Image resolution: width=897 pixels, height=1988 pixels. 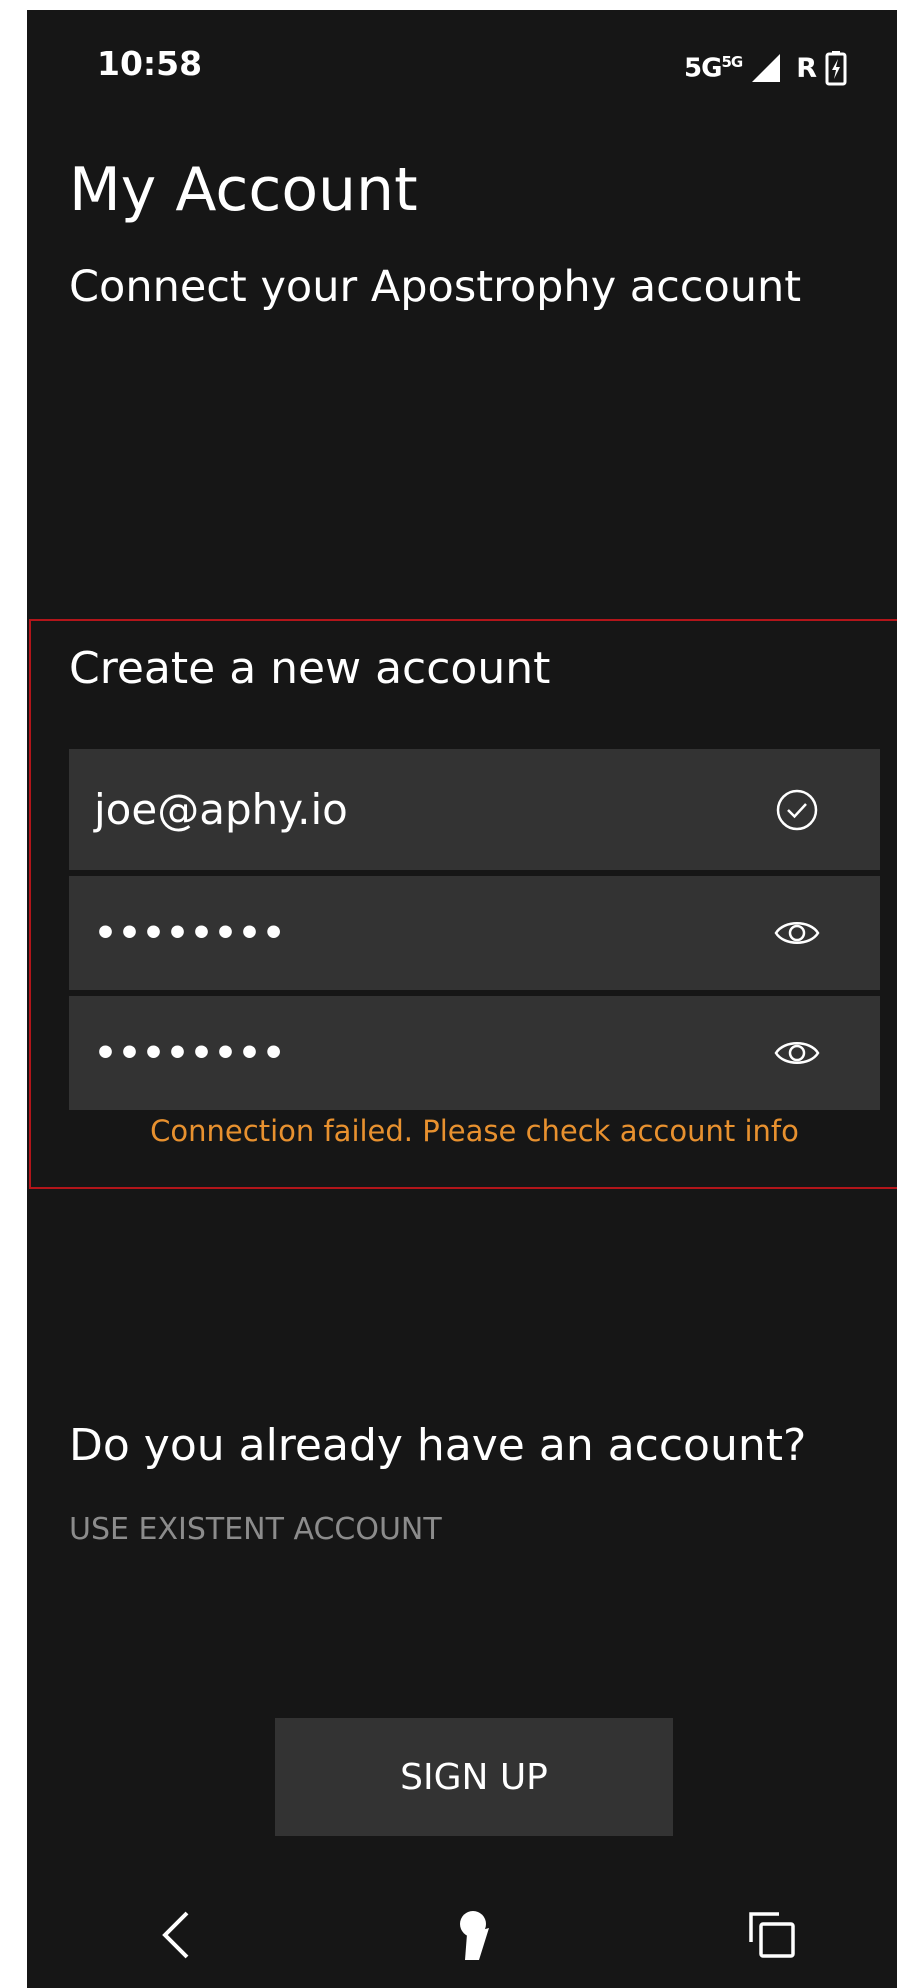 What do you see at coordinates (150, 63) in the screenshot?
I see `status-time: 10:58` at bounding box center [150, 63].